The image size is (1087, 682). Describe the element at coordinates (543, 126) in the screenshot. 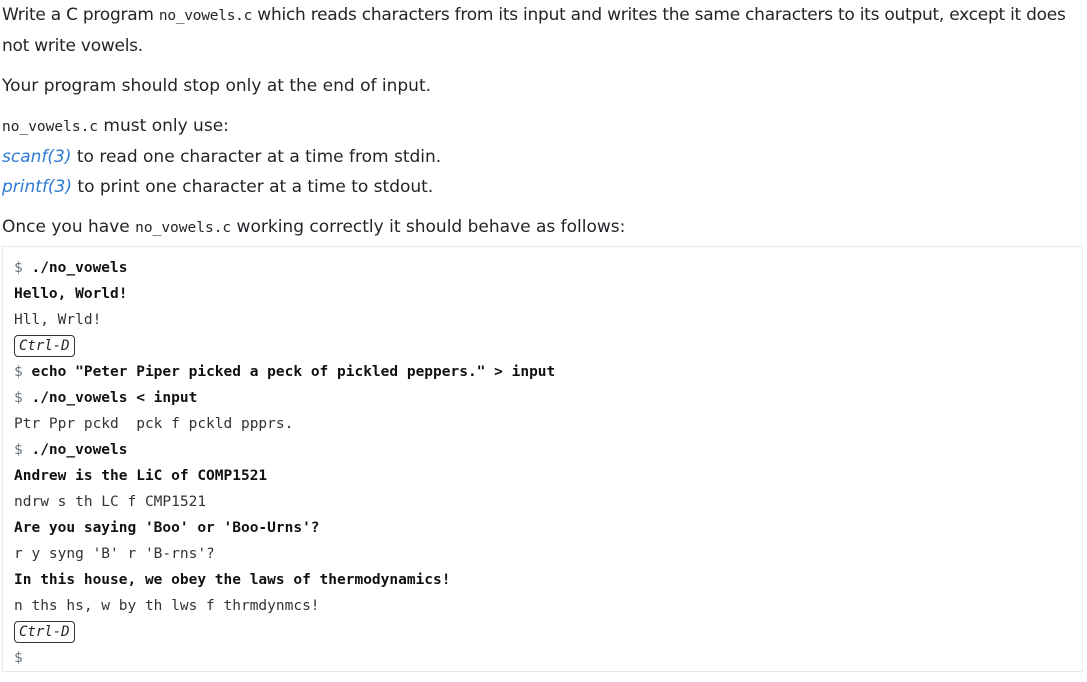

I see `restrictions-heading: no_vowels.c must only use:` at that location.